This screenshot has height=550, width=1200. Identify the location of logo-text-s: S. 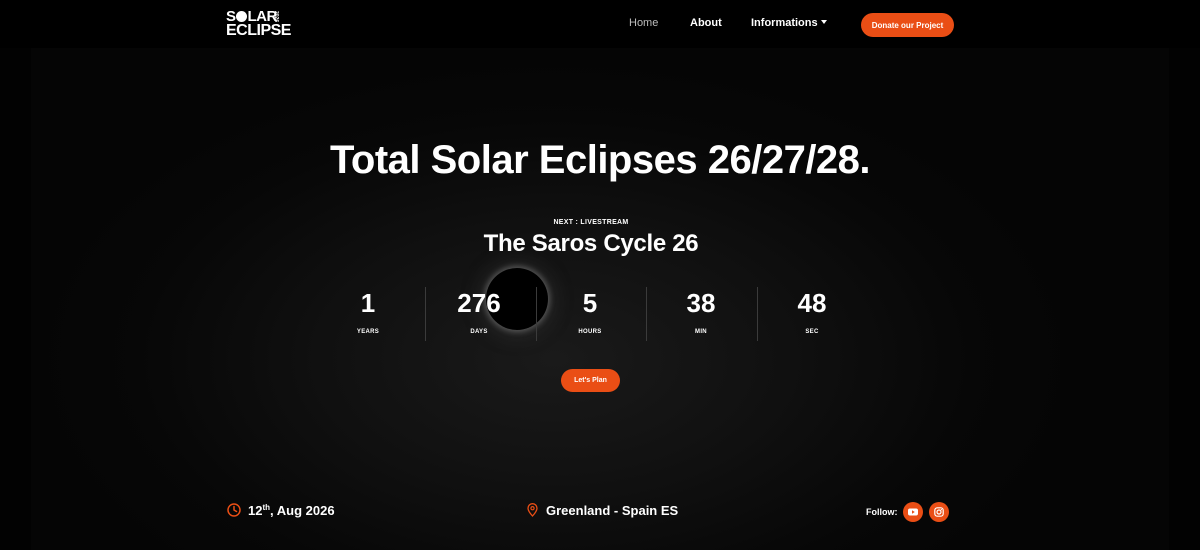
(231, 16).